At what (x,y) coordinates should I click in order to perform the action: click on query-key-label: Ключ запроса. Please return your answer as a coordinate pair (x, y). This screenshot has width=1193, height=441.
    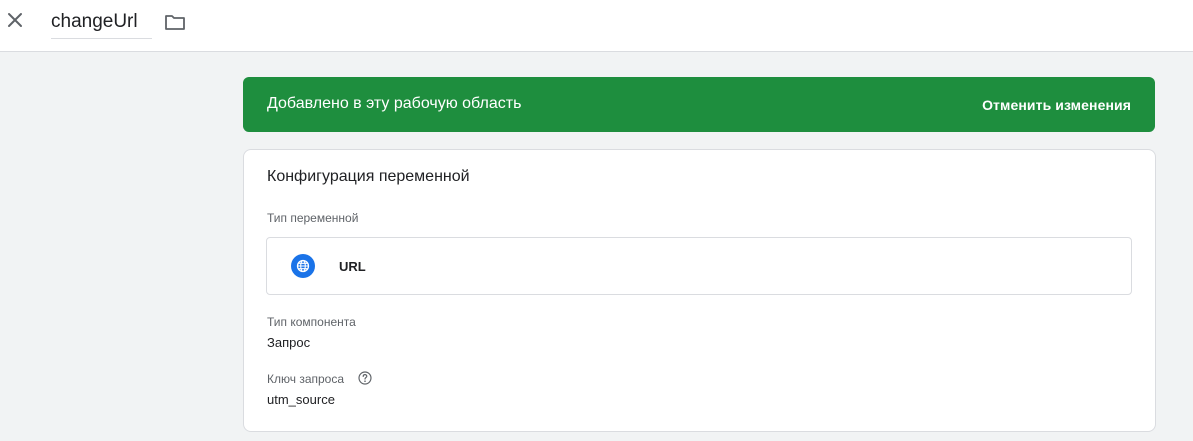
    Looking at the image, I should click on (306, 379).